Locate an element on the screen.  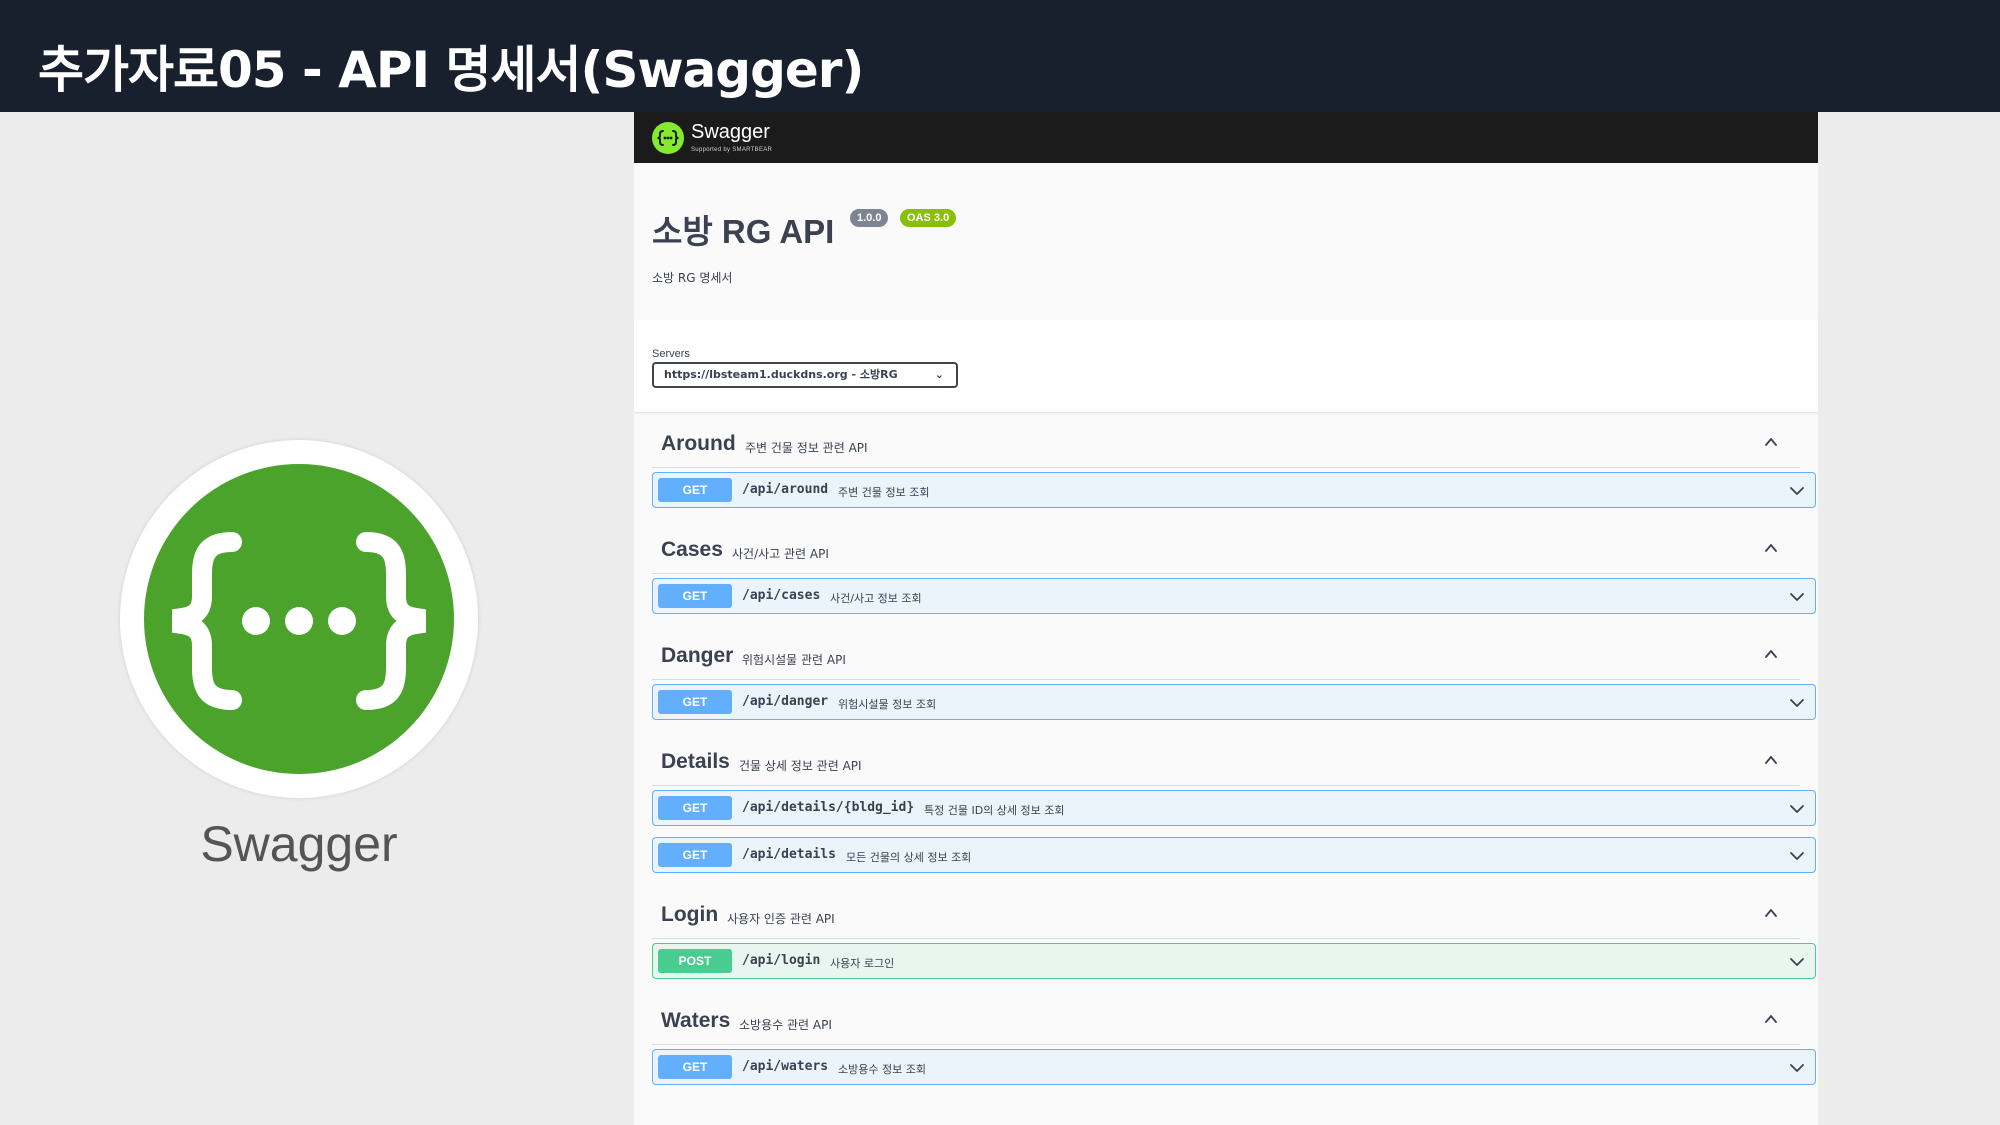
operation-get-row: GET/api/cases 사건/사고 정보 조회 is located at coordinates (1234, 596).